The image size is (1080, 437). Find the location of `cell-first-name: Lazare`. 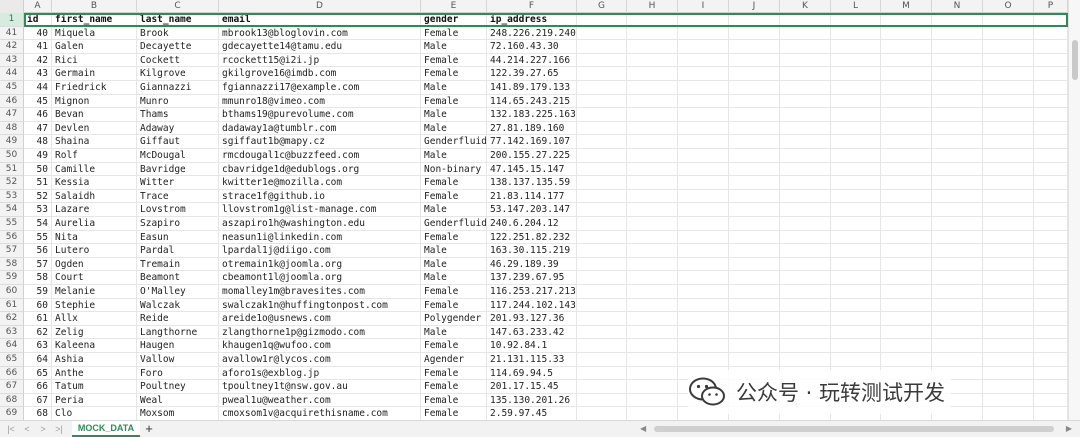

cell-first-name: Lazare is located at coordinates (94, 210).